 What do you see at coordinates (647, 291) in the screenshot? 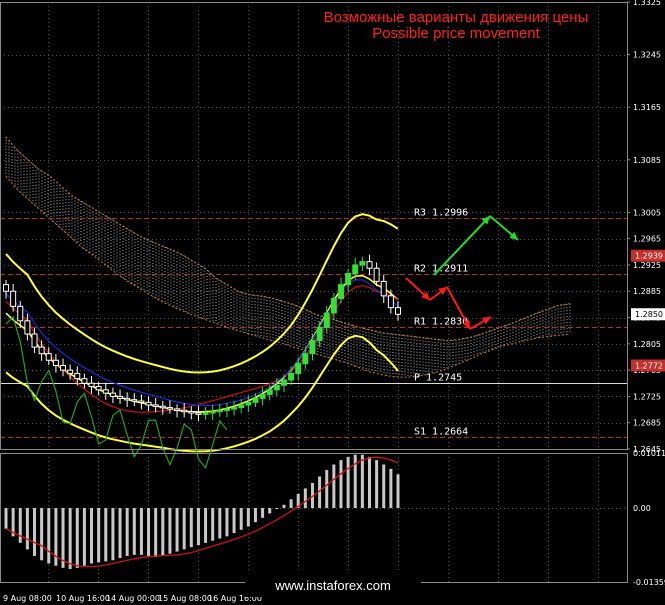
I see `price-tick-7: 1.2885` at bounding box center [647, 291].